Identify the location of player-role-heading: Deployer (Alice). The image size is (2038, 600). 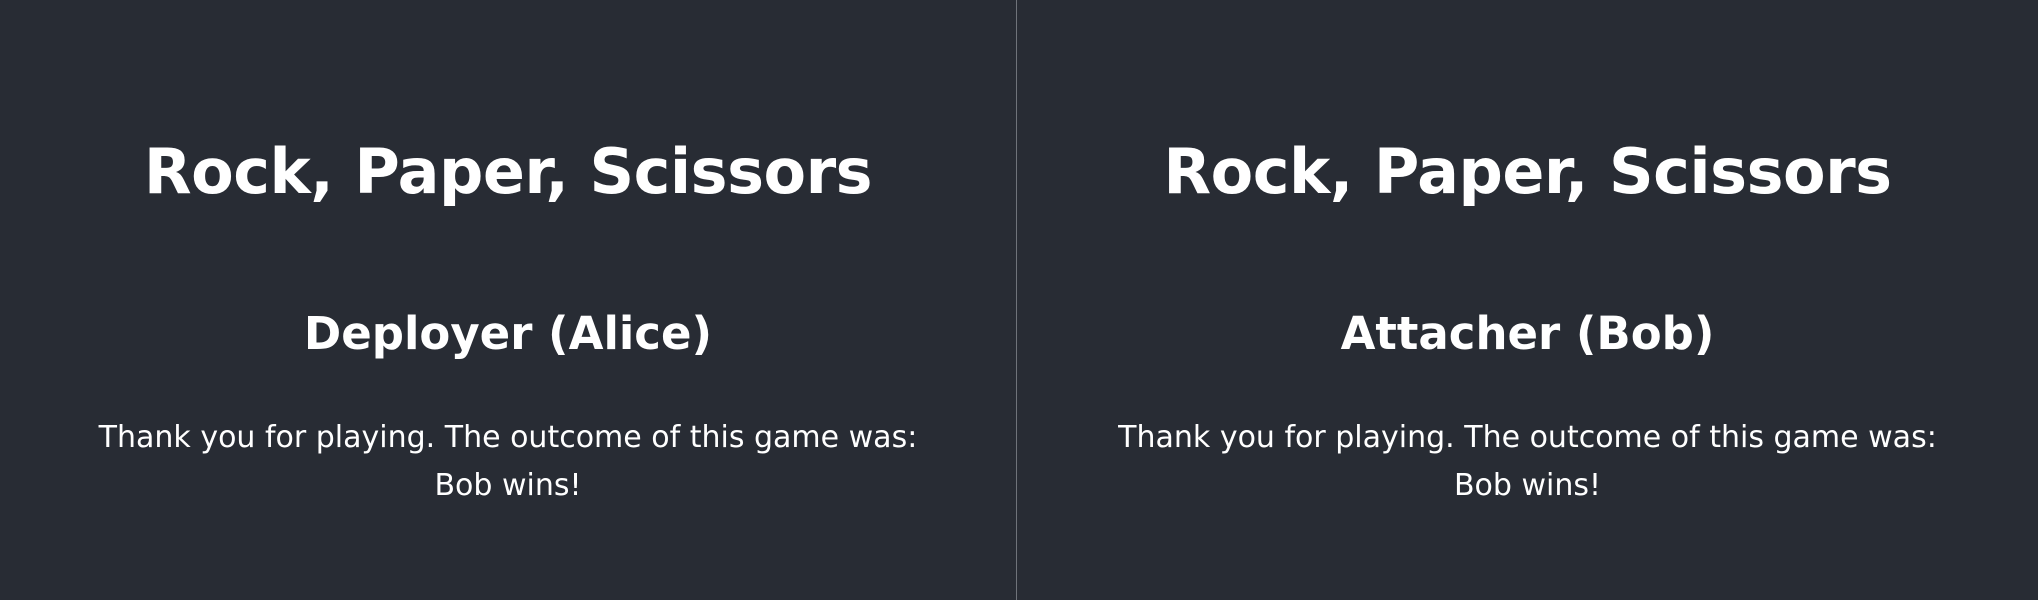
(508, 333).